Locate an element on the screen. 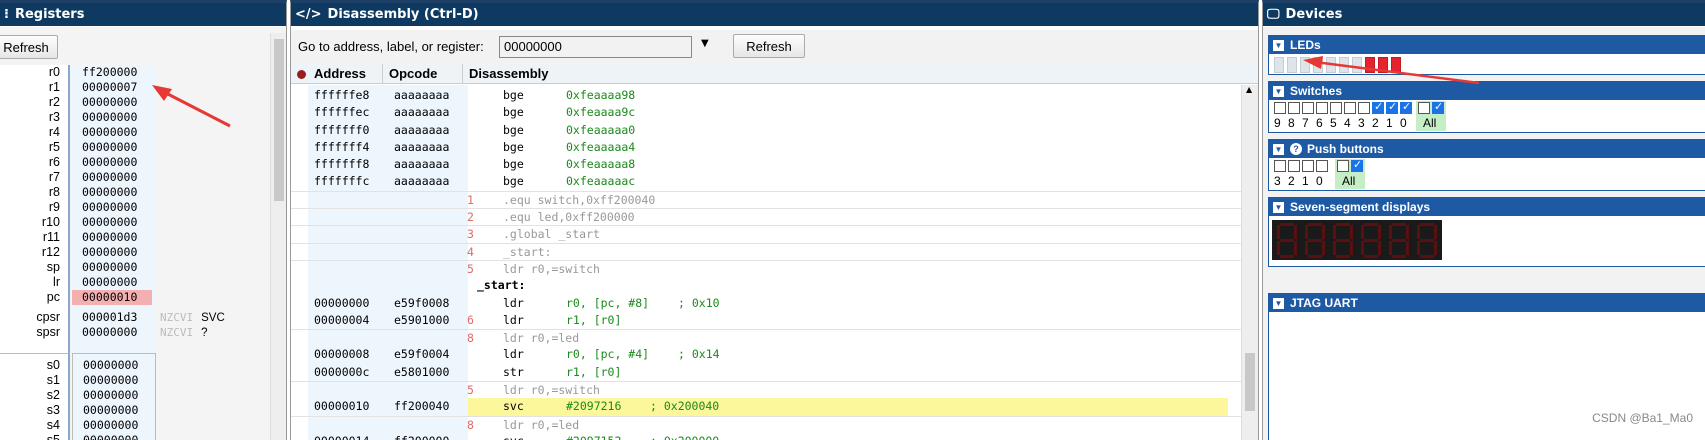  register-value: ff200000 is located at coordinates (114, 72).